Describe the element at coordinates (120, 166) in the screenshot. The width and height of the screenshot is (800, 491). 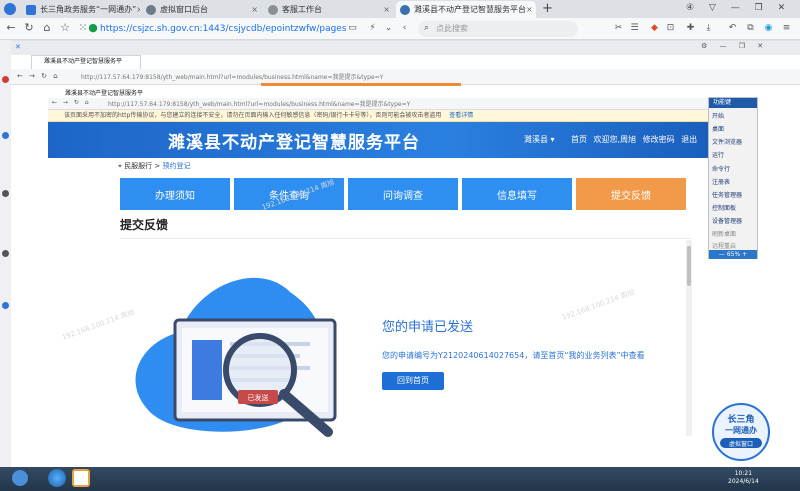
I see `location-icon: ⌖` at that location.